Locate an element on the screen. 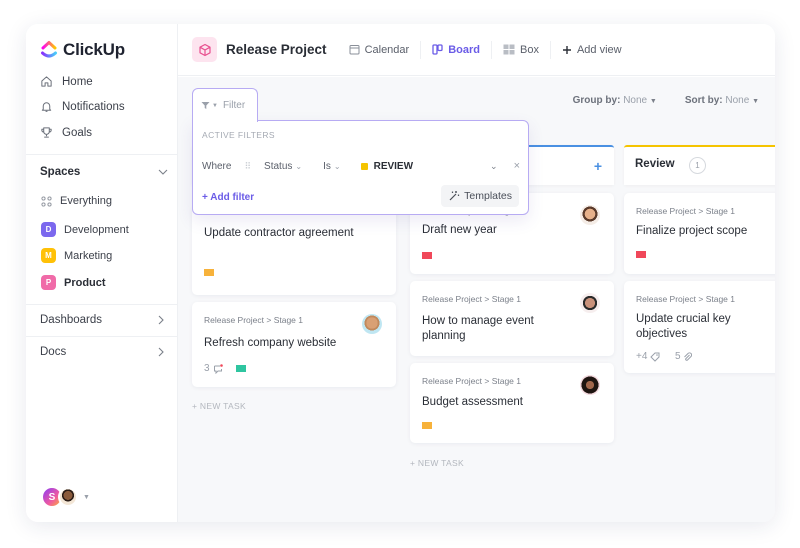 This screenshot has height=548, width=800. plus-icon is located at coordinates (566, 49).